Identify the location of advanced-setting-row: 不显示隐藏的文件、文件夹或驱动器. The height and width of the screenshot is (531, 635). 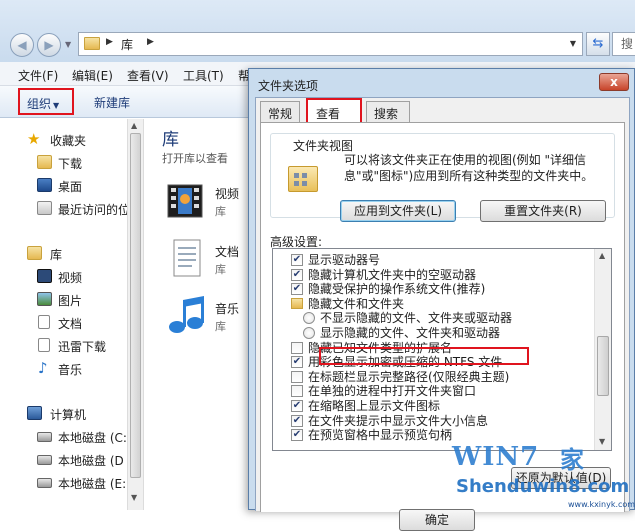
(433, 318).